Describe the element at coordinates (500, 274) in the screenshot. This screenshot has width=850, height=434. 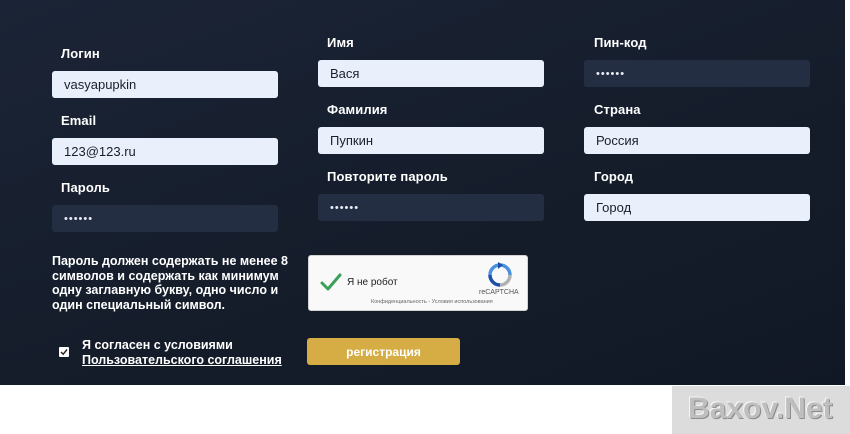
I see `recaptcha-logo-icon` at that location.